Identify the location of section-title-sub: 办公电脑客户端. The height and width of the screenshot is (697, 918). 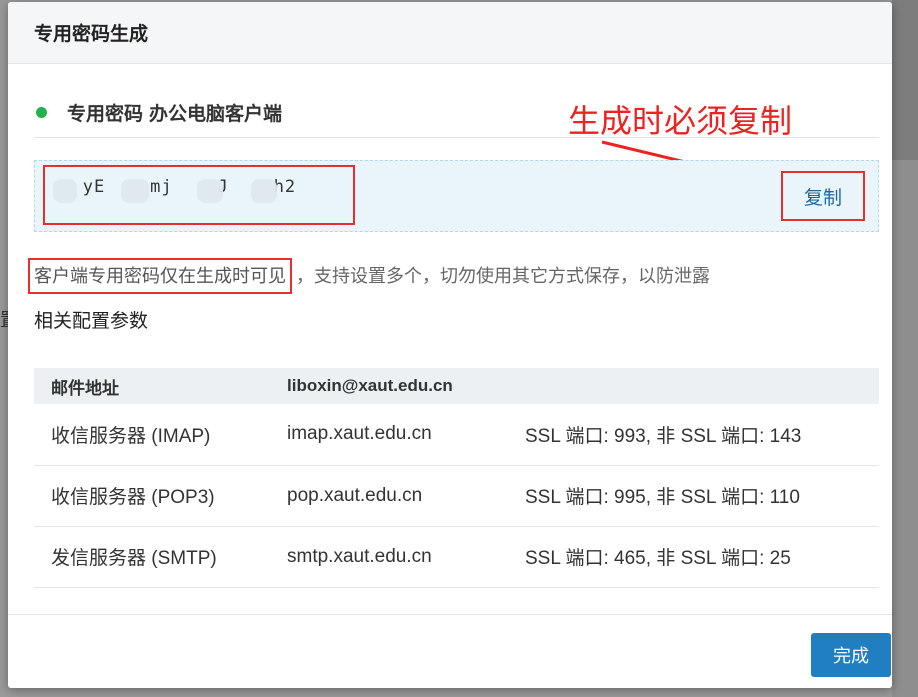
(216, 114).